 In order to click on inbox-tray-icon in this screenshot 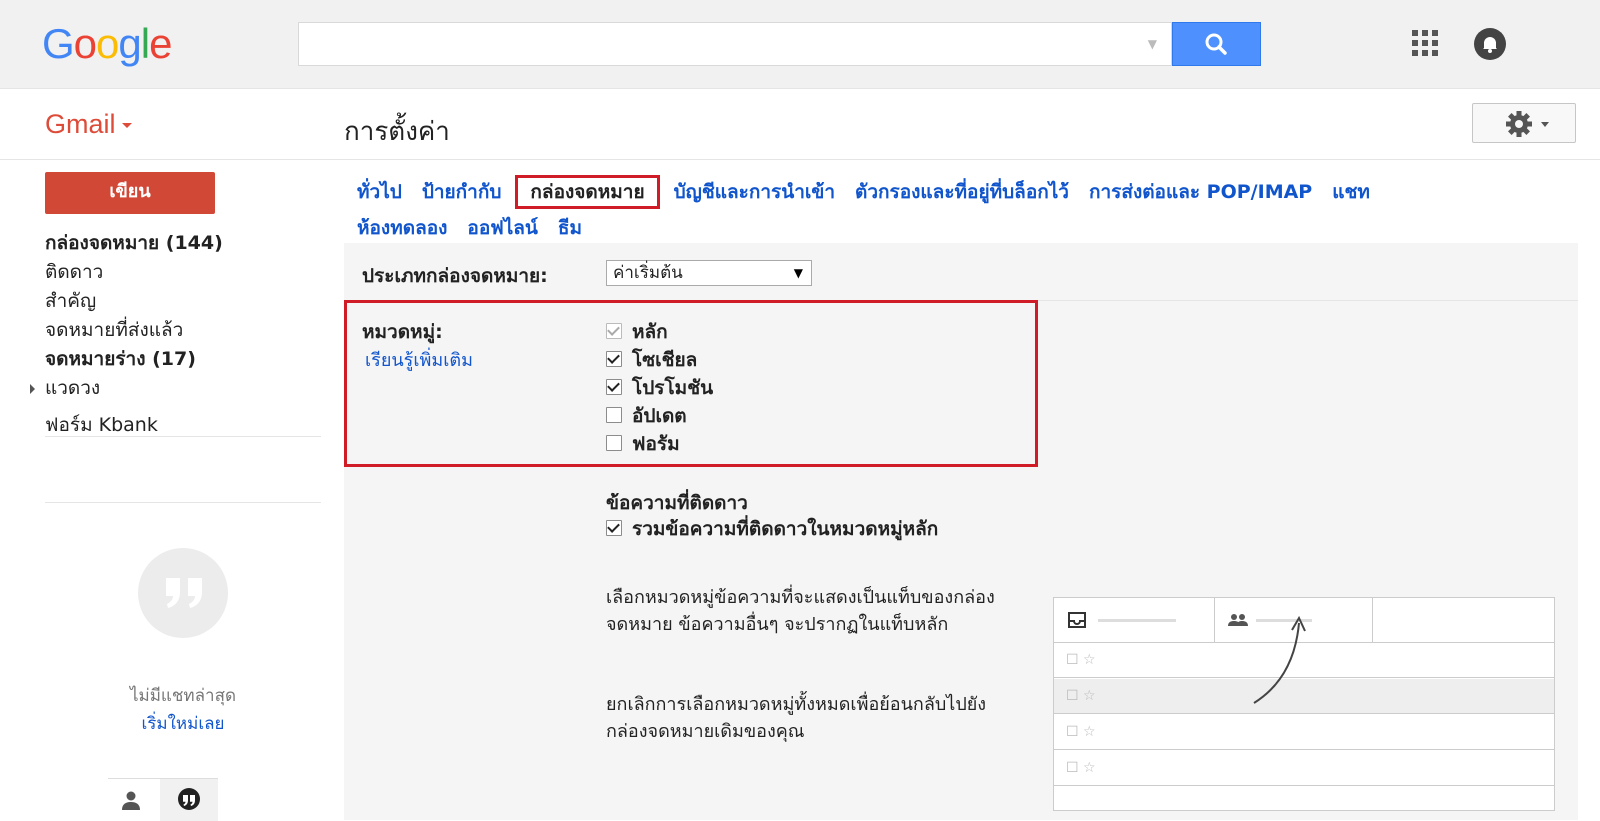, I will do `click(1077, 620)`.